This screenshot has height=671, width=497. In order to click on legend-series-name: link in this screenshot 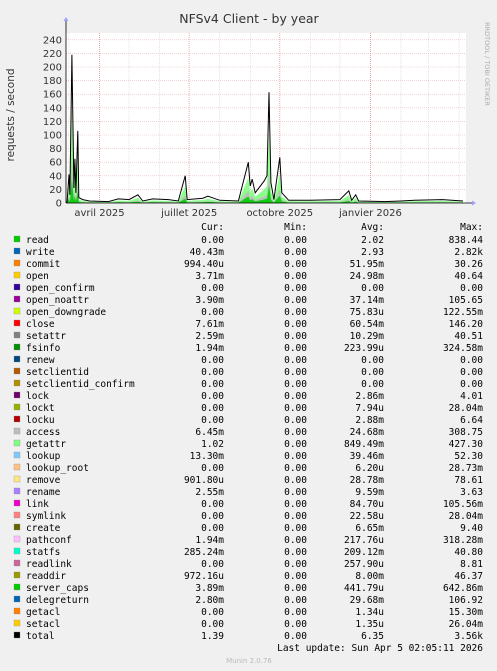, I will do `click(37, 504)`.